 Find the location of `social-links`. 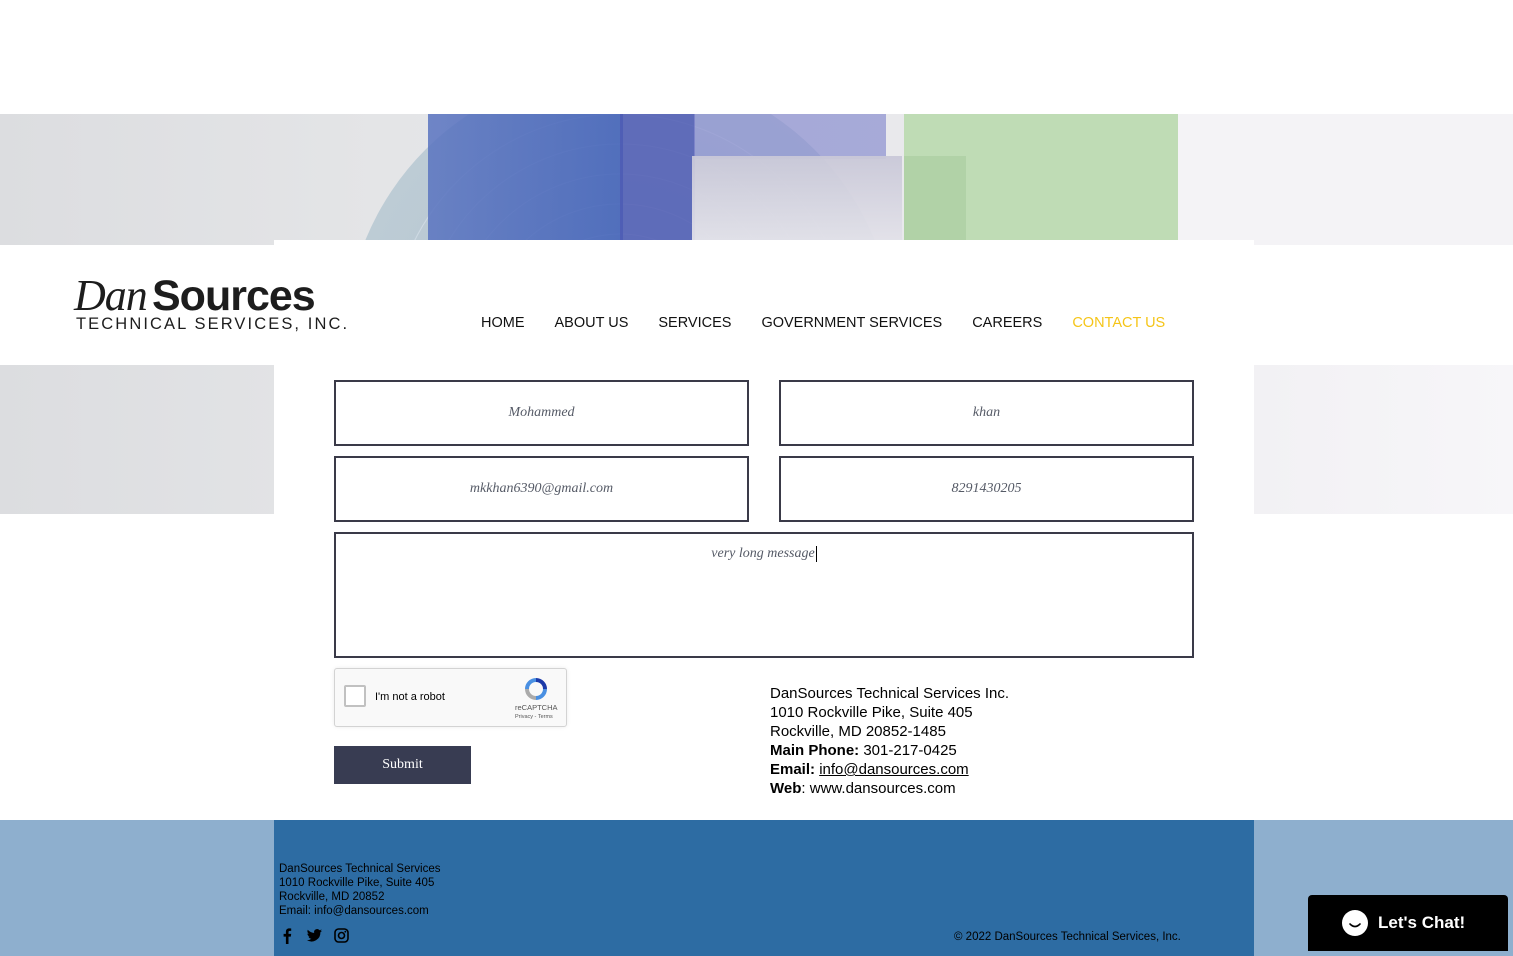

social-links is located at coordinates (314, 935).